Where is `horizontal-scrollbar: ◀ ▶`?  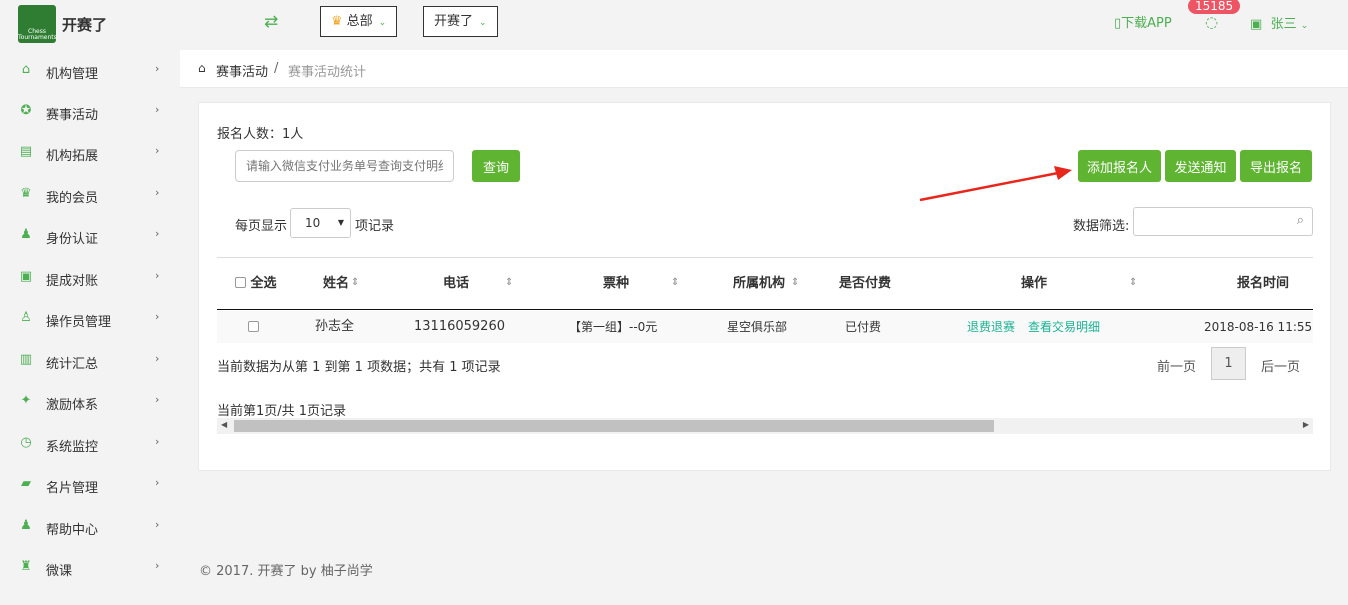
horizontal-scrollbar: ◀ ▶ is located at coordinates (765, 426).